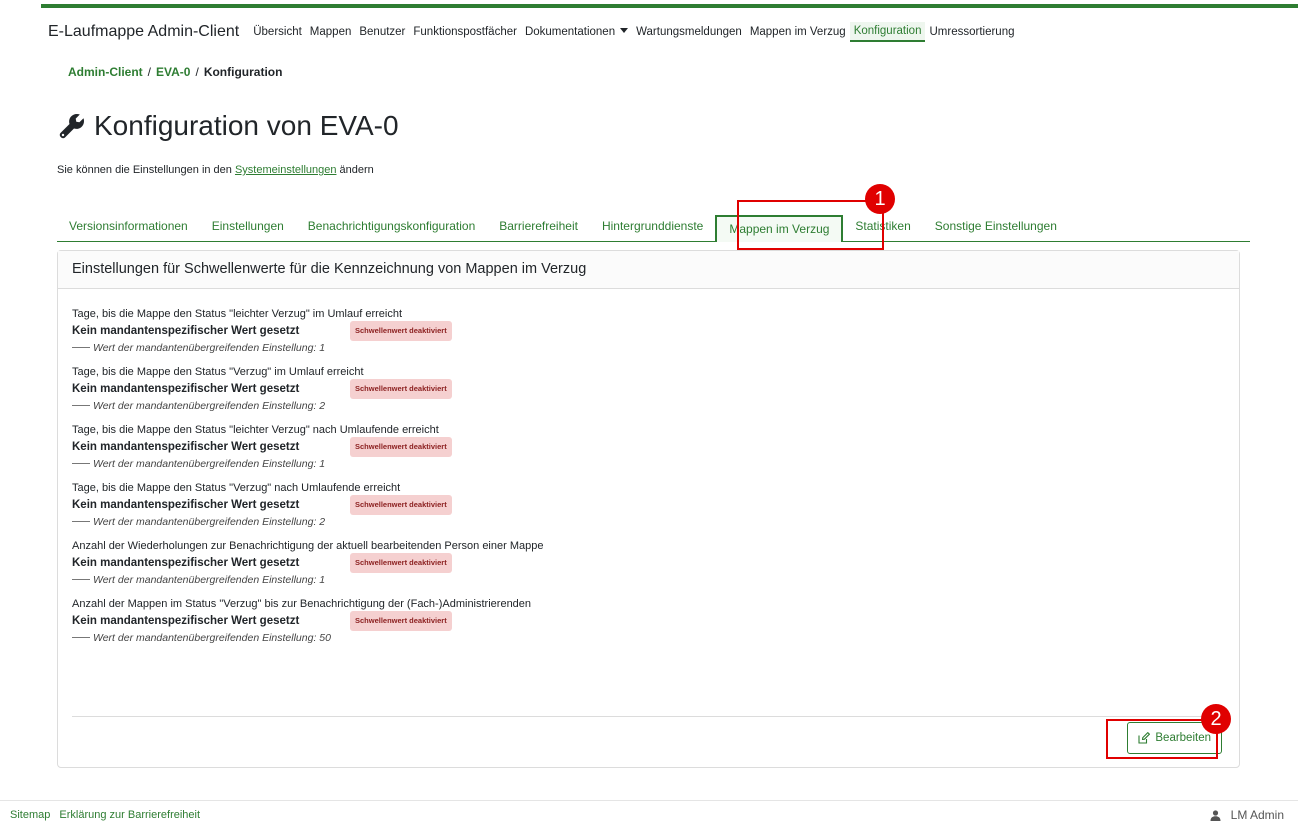 The image size is (1298, 821). I want to click on breadcrumb-admin-client: Admin-Client, so click(105, 72).